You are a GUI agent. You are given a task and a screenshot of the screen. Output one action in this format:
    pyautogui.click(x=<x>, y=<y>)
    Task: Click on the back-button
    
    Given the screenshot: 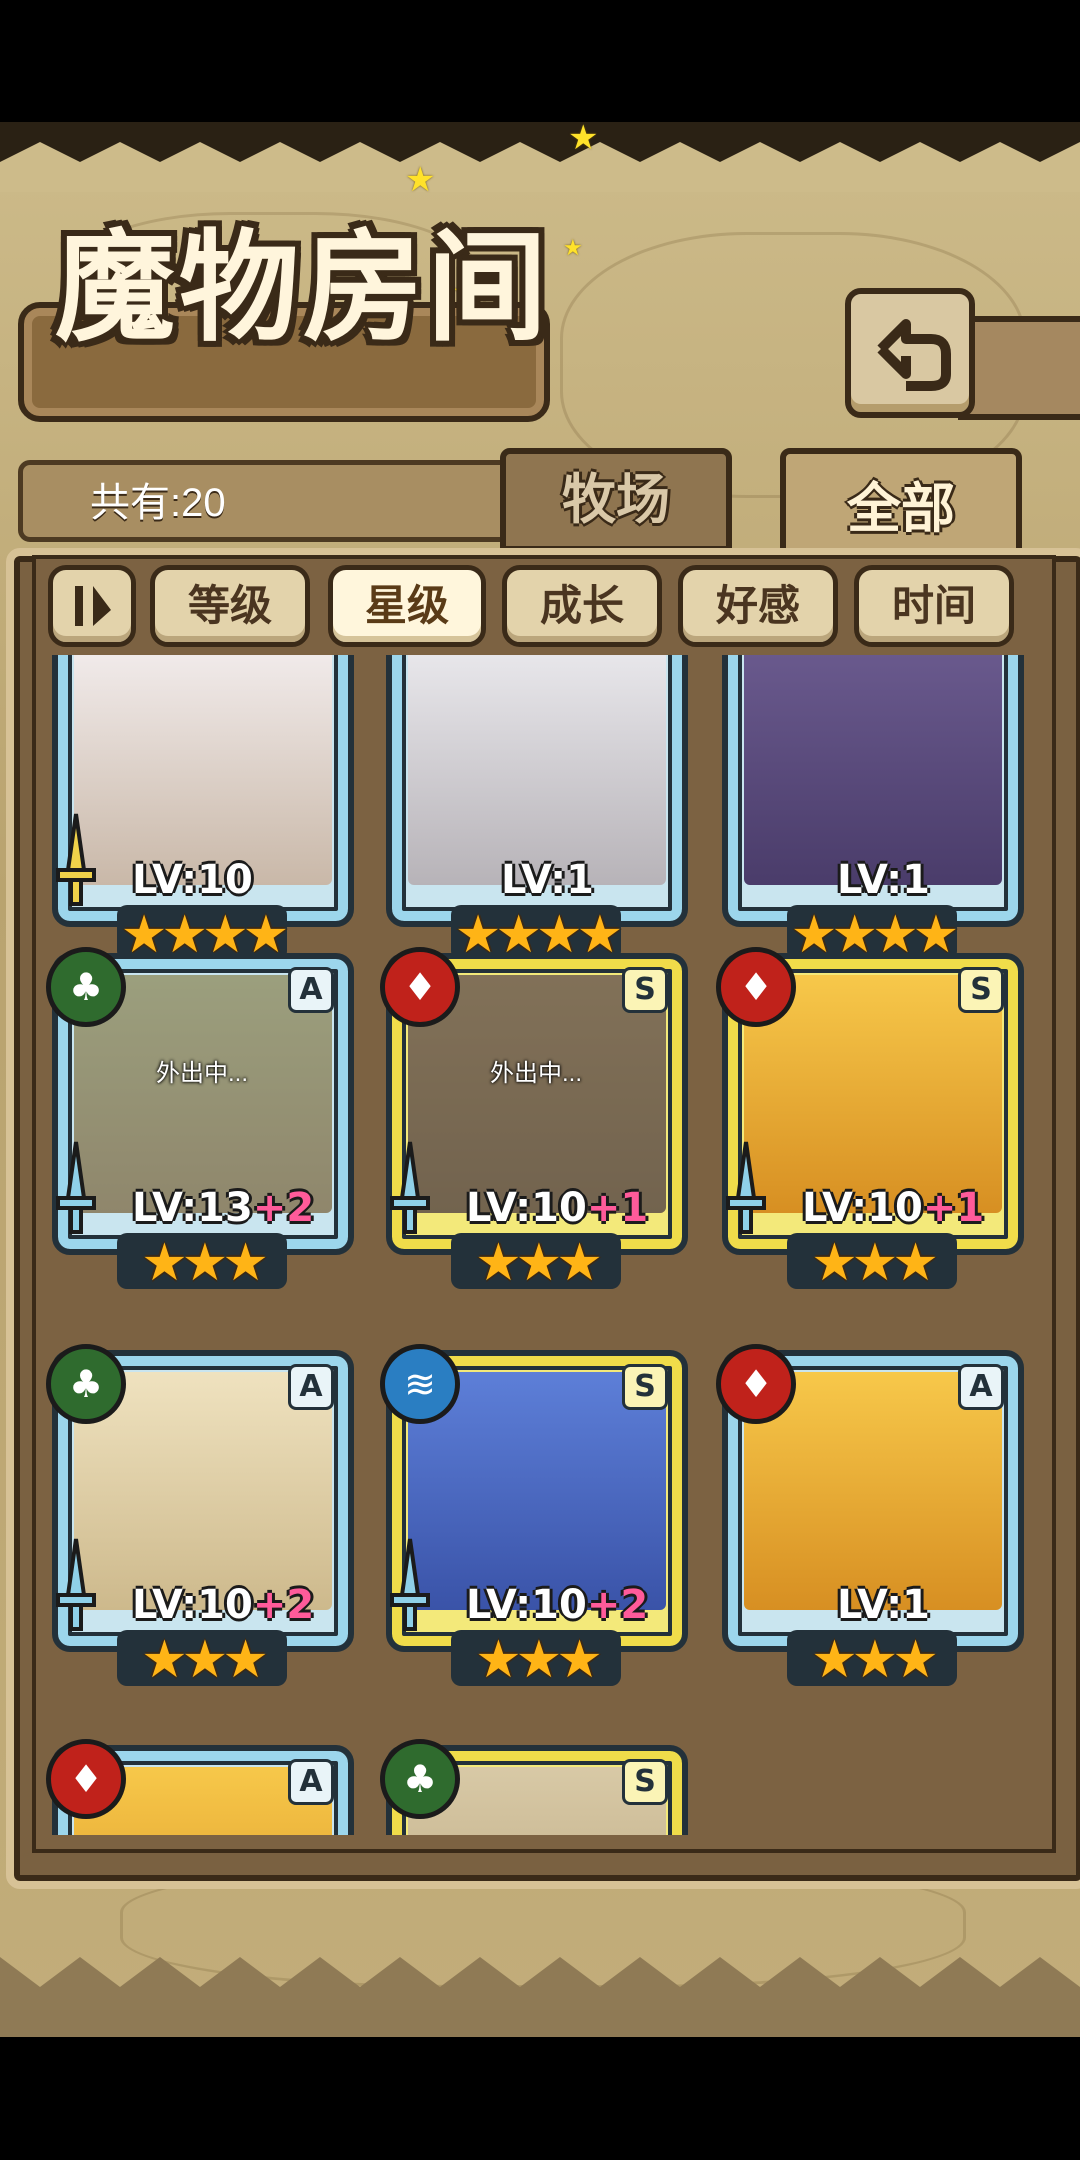 What is the action you would take?
    pyautogui.click(x=910, y=353)
    